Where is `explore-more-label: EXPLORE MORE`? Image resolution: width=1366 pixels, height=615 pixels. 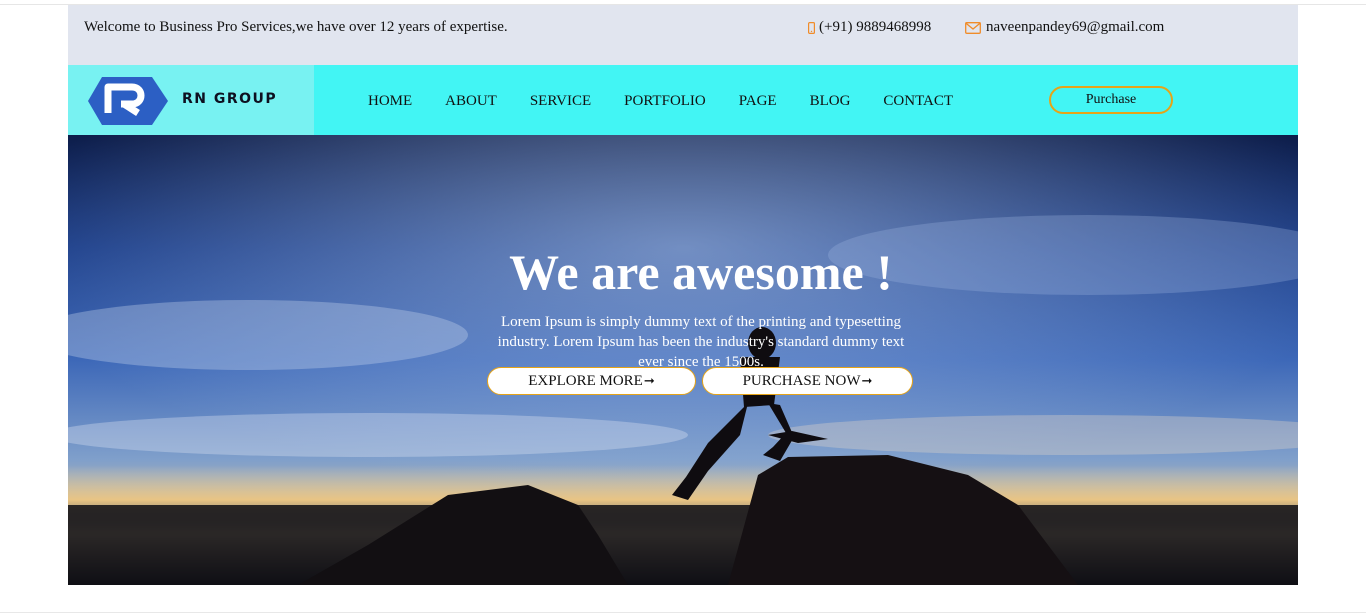 explore-more-label: EXPLORE MORE is located at coordinates (585, 380).